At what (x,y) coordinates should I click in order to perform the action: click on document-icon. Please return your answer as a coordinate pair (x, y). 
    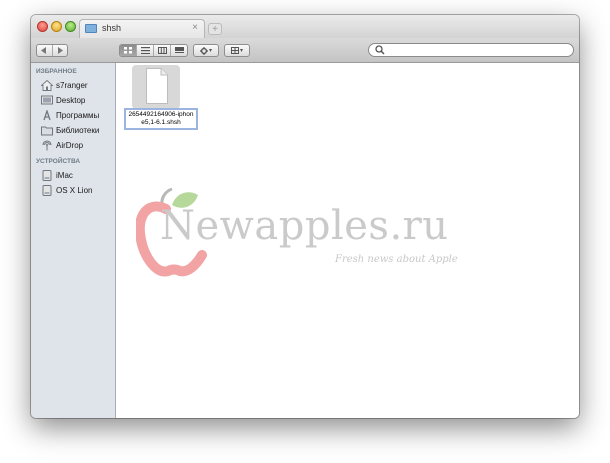
    Looking at the image, I should click on (157, 86).